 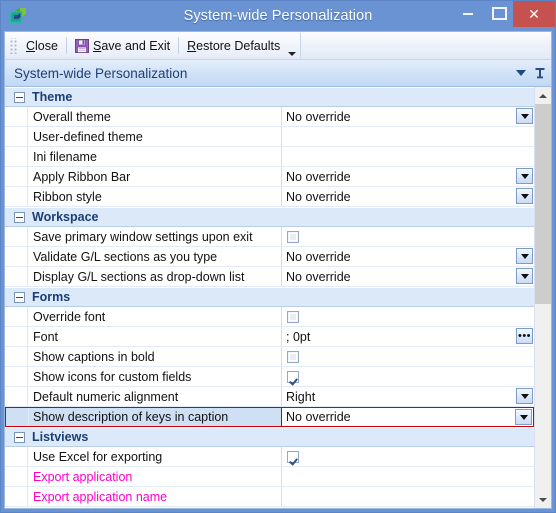 I want to click on property-row: Show captions in bold, so click(x=269, y=357).